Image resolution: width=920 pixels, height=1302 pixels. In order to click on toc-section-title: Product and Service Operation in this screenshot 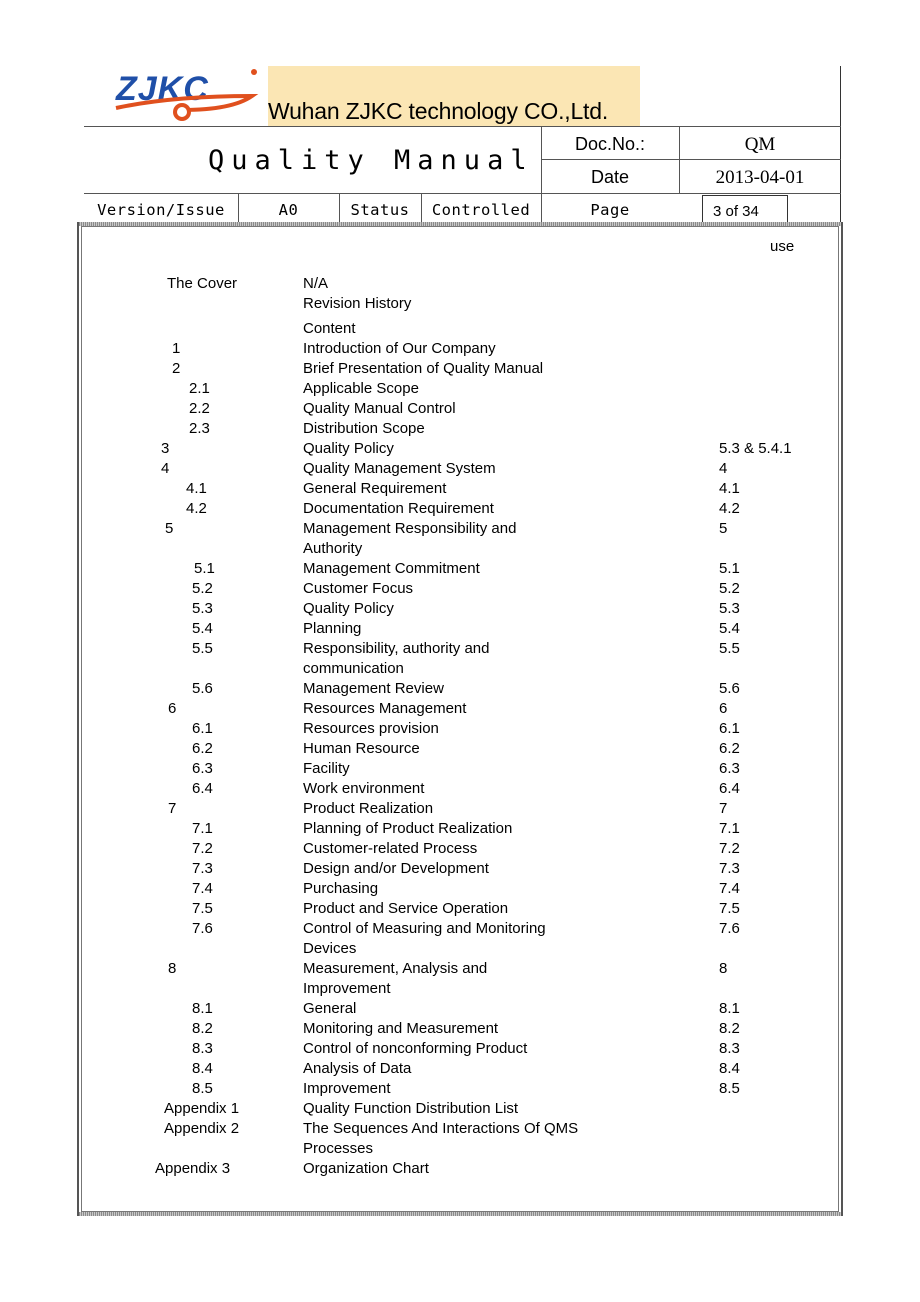, I will do `click(406, 908)`.